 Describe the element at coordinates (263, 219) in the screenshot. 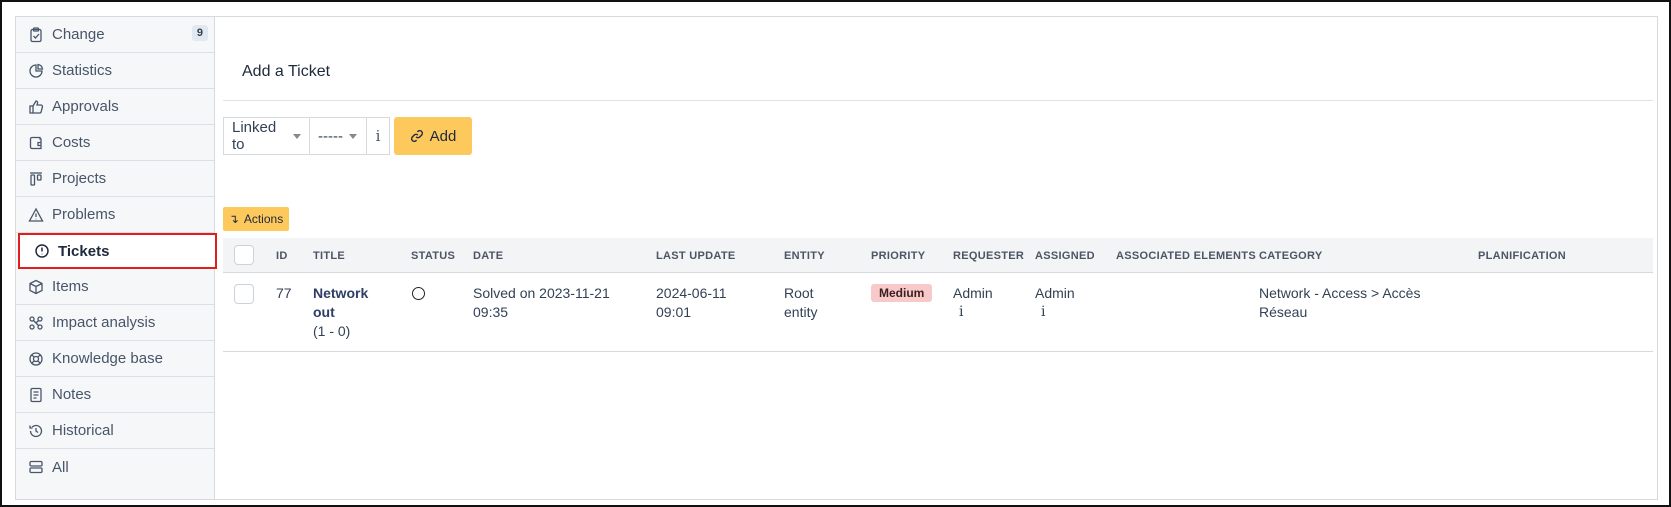

I see `actions-button-label: Actions` at that location.